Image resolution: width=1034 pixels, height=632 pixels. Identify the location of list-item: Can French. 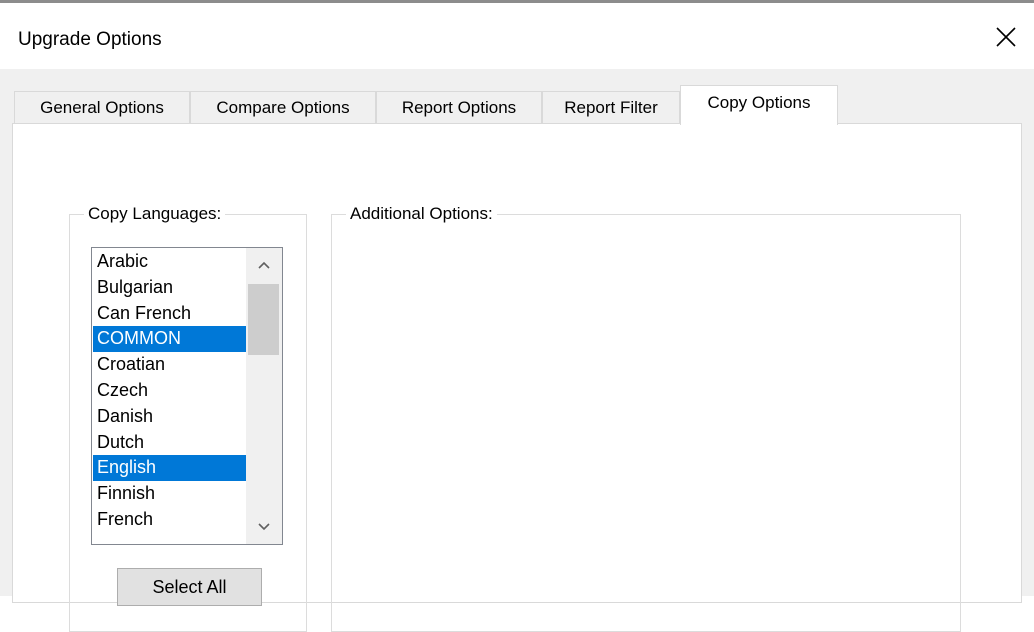
(169, 314).